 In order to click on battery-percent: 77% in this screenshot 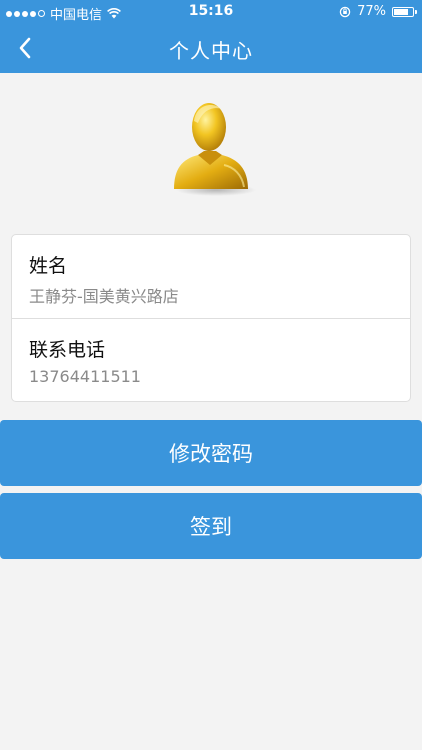, I will do `click(371, 11)`.